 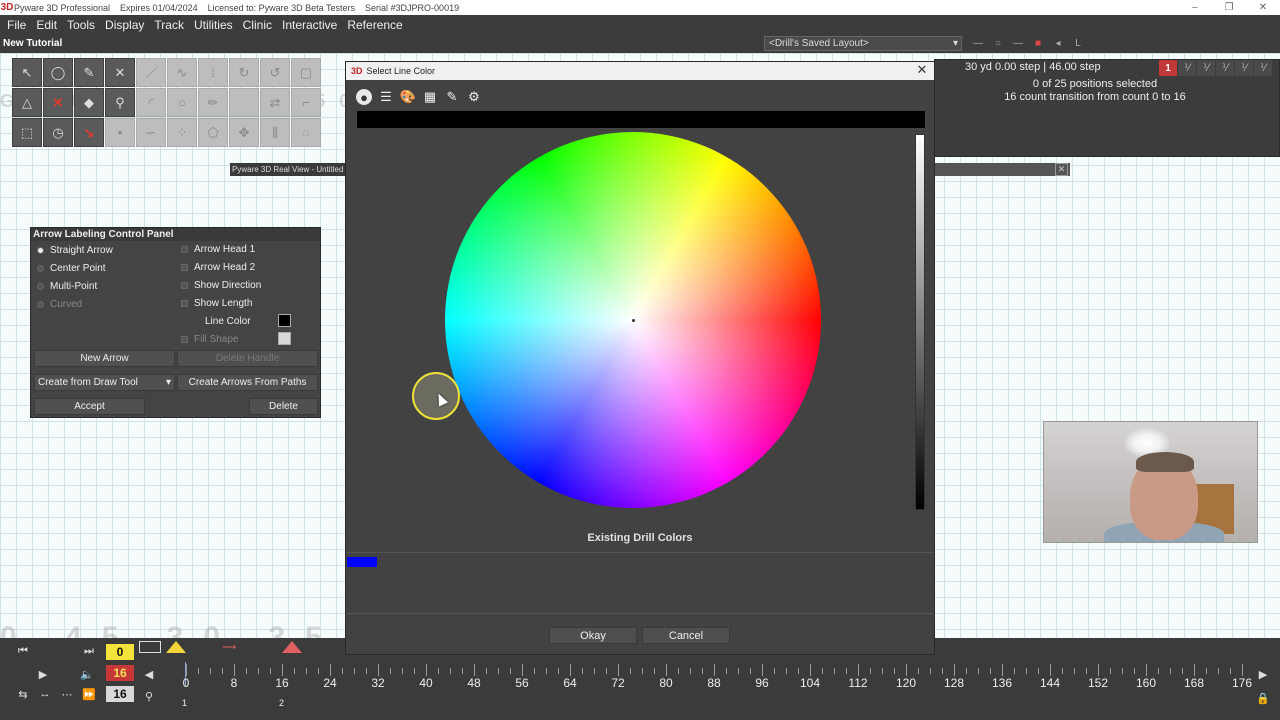 What do you see at coordinates (275, 132) in the screenshot?
I see `follow-icon: ⫼` at bounding box center [275, 132].